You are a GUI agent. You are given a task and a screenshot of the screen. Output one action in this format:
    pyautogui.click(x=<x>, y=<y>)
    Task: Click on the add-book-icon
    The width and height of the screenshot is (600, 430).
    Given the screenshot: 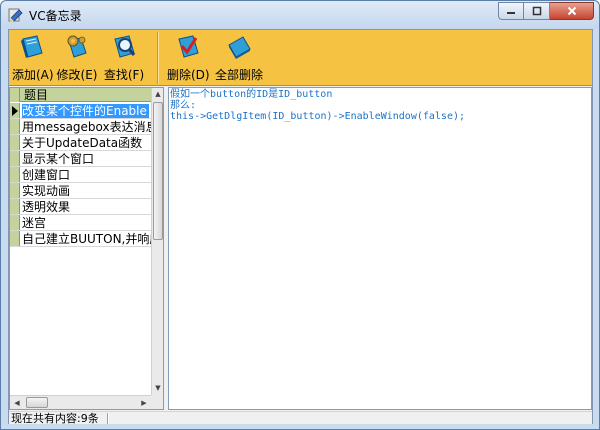 What is the action you would take?
    pyautogui.click(x=32, y=46)
    